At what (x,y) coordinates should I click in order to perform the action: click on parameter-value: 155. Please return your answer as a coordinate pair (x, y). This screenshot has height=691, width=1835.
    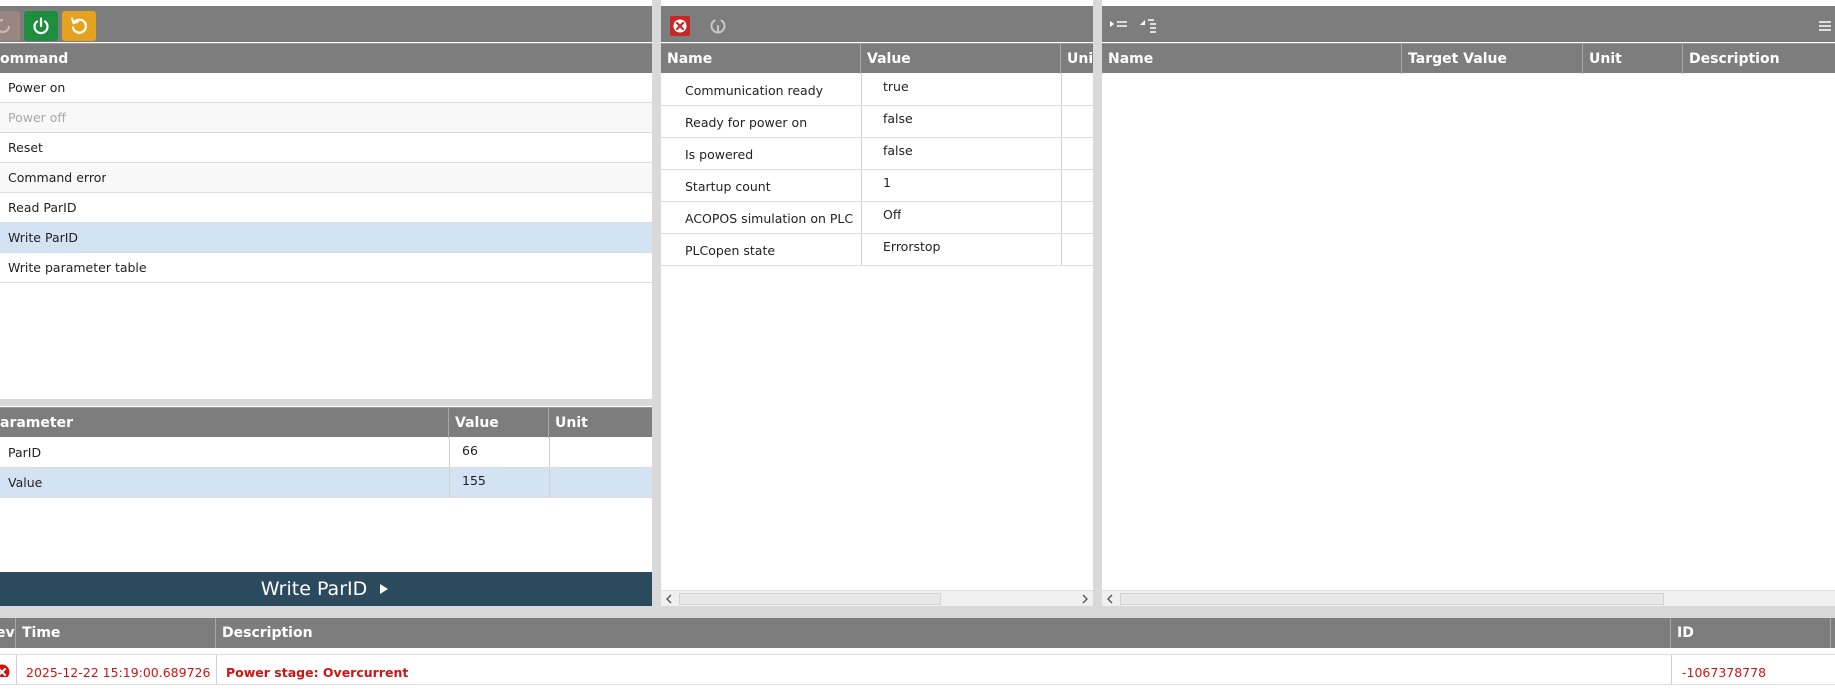
    Looking at the image, I should click on (474, 481).